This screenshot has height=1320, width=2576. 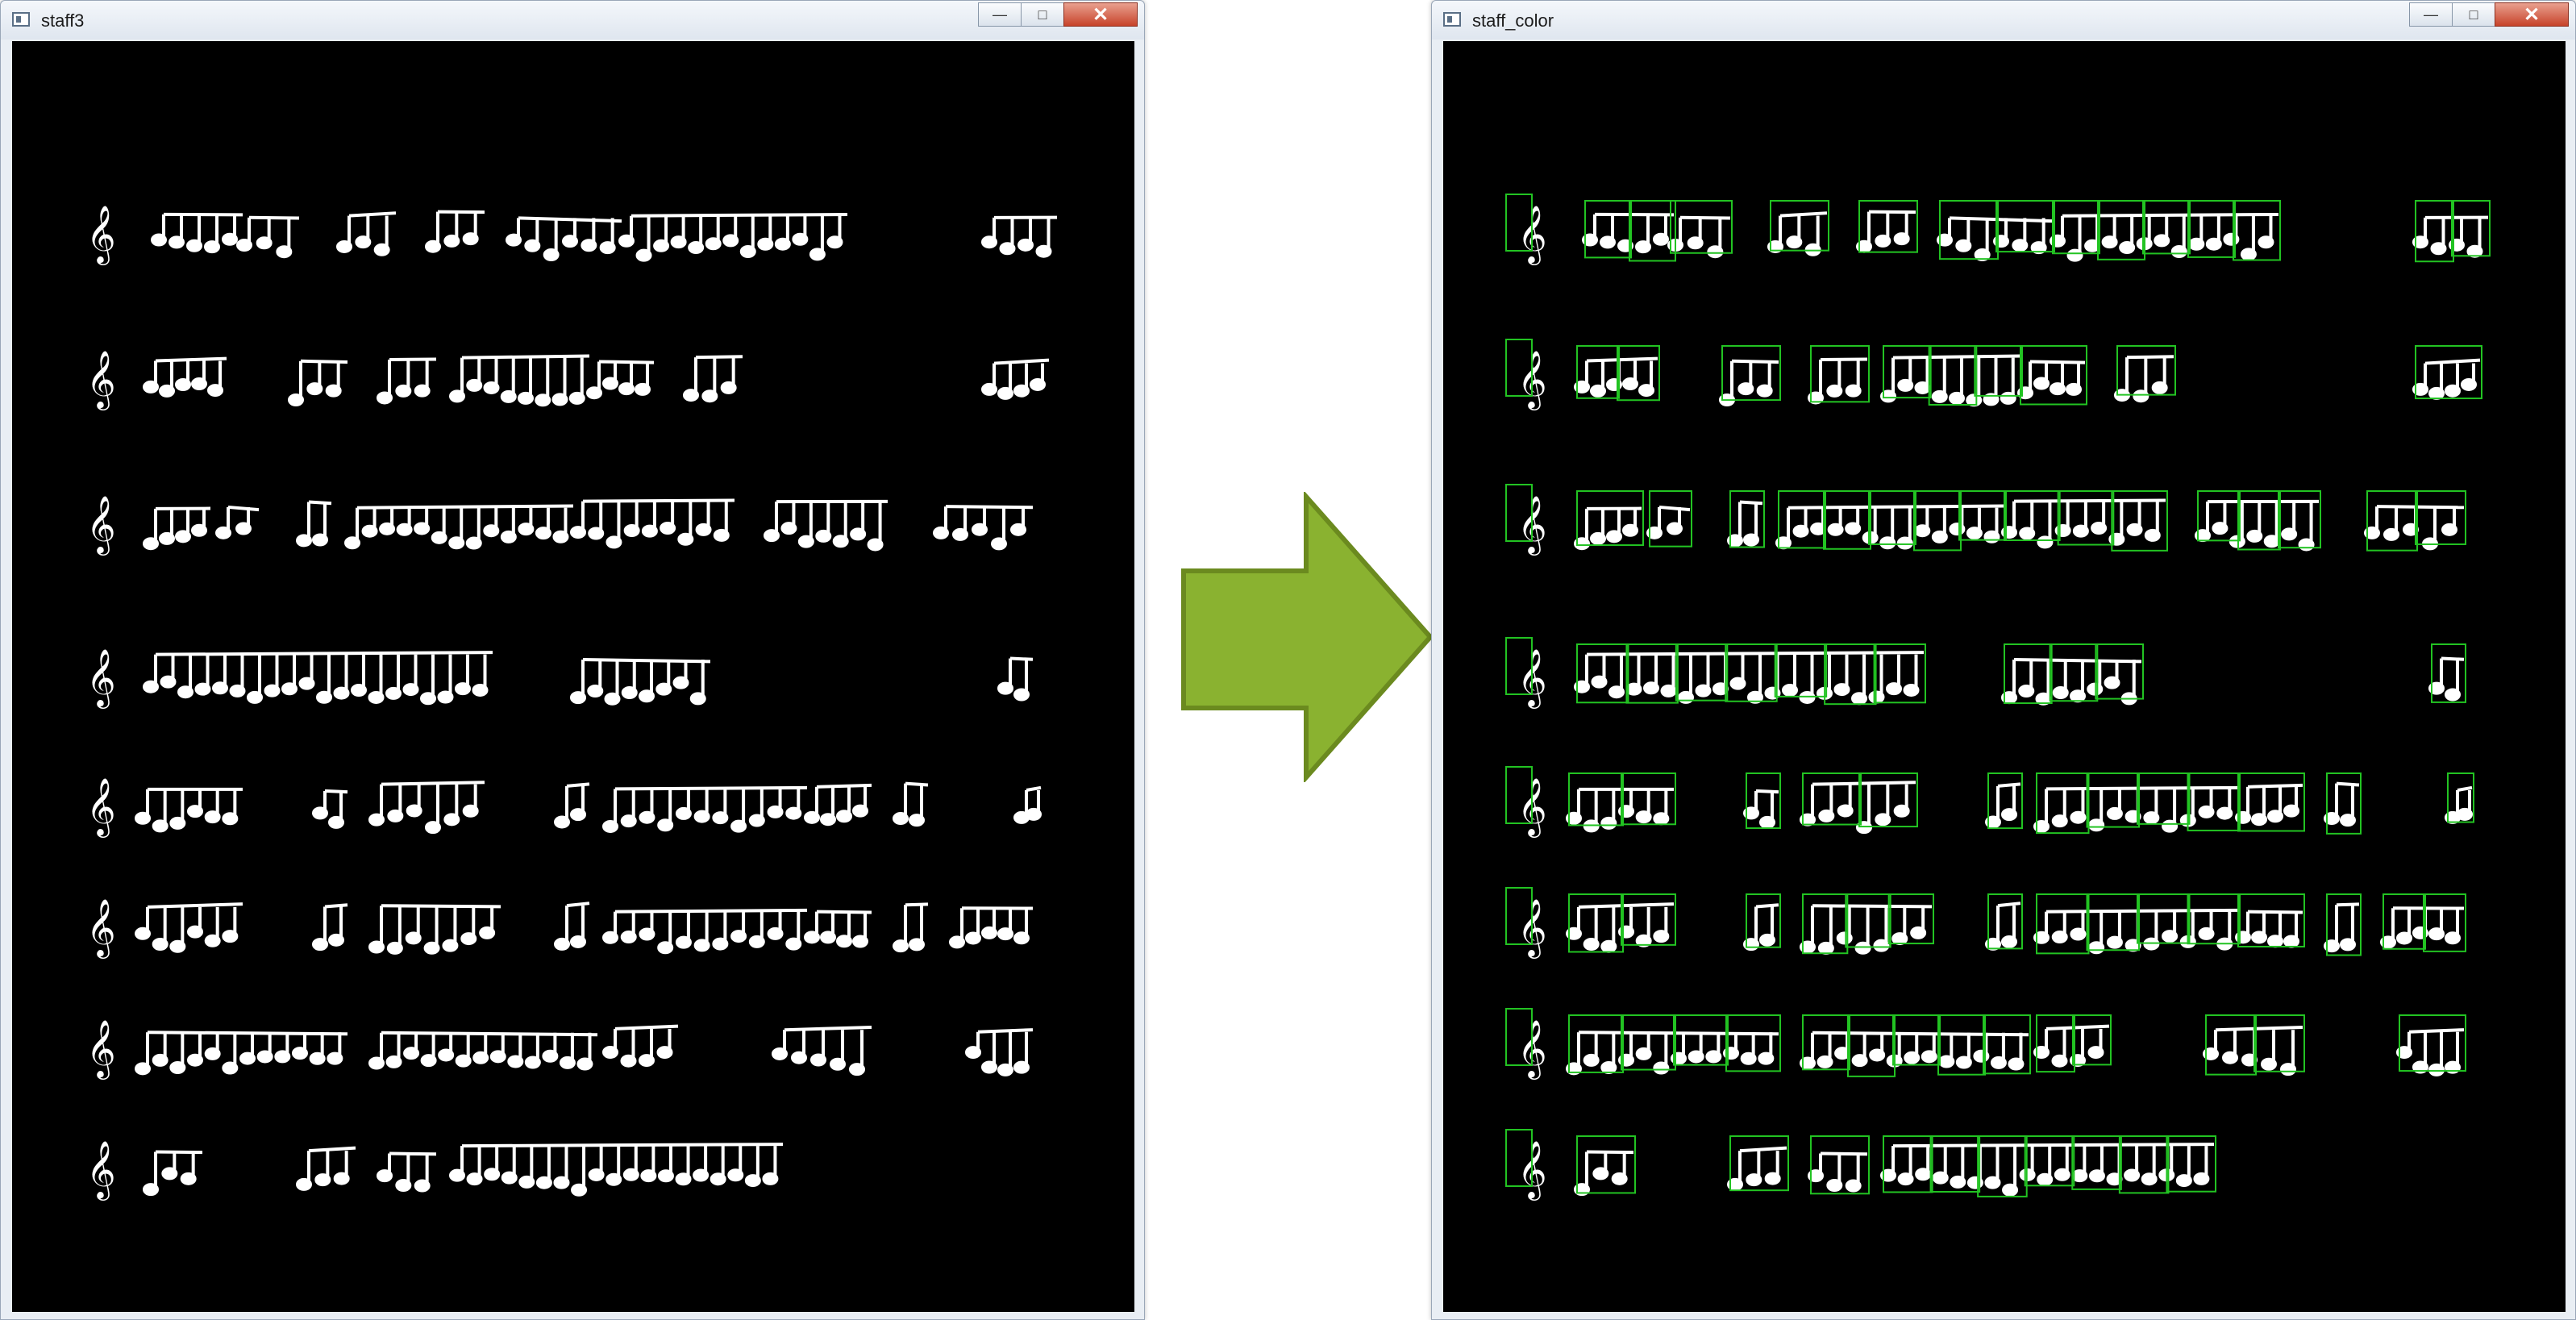 I want to click on title-bar: staff_color — □ ✕, so click(x=2004, y=20).